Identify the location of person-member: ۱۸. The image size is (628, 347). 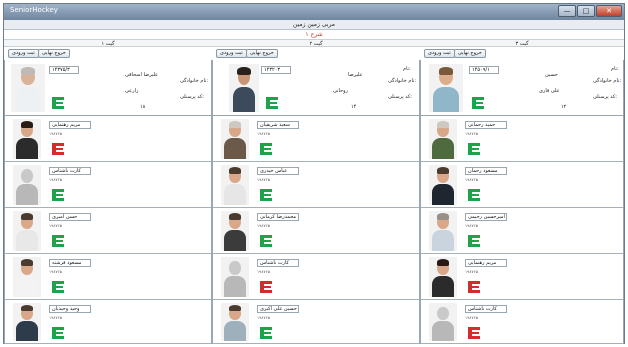
(143, 107).